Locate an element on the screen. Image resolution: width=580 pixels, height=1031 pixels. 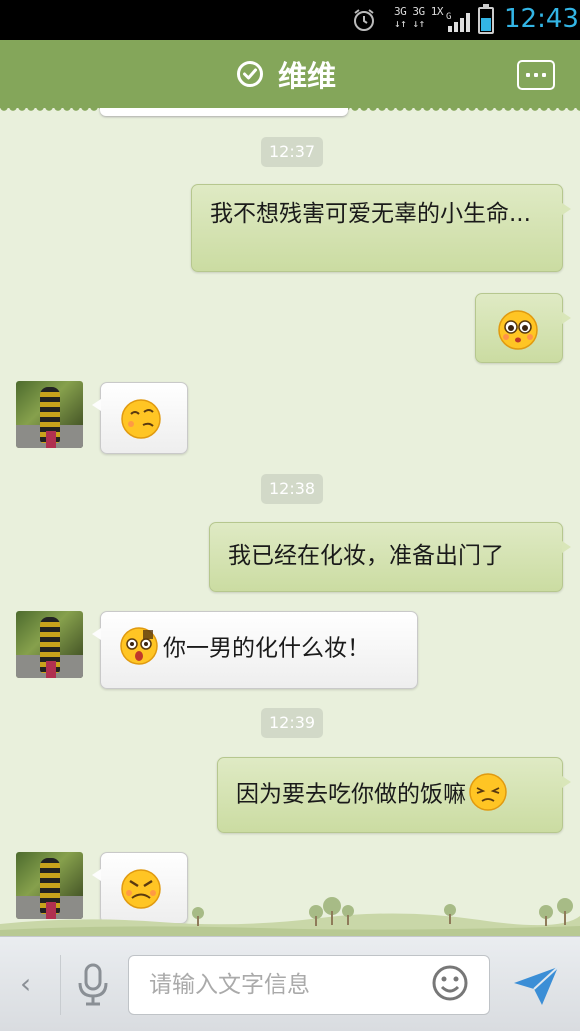
contact-title: 维维 is located at coordinates (286, 74).